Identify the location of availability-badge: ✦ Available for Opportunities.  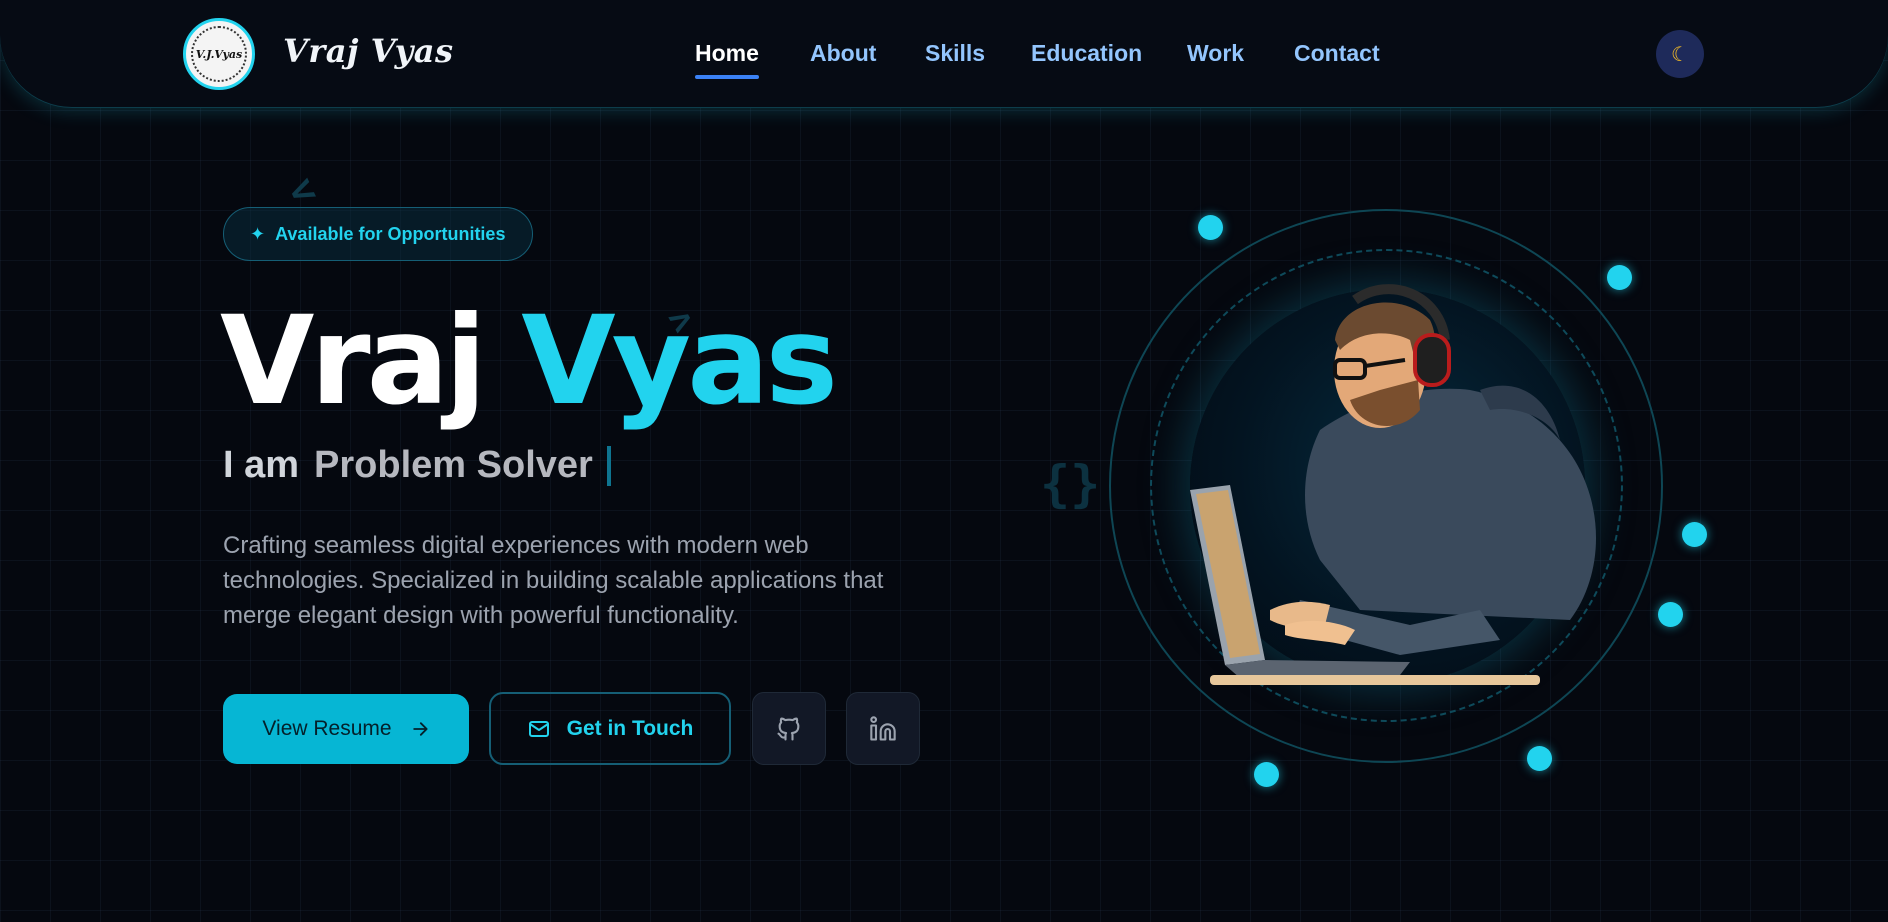
(378, 234).